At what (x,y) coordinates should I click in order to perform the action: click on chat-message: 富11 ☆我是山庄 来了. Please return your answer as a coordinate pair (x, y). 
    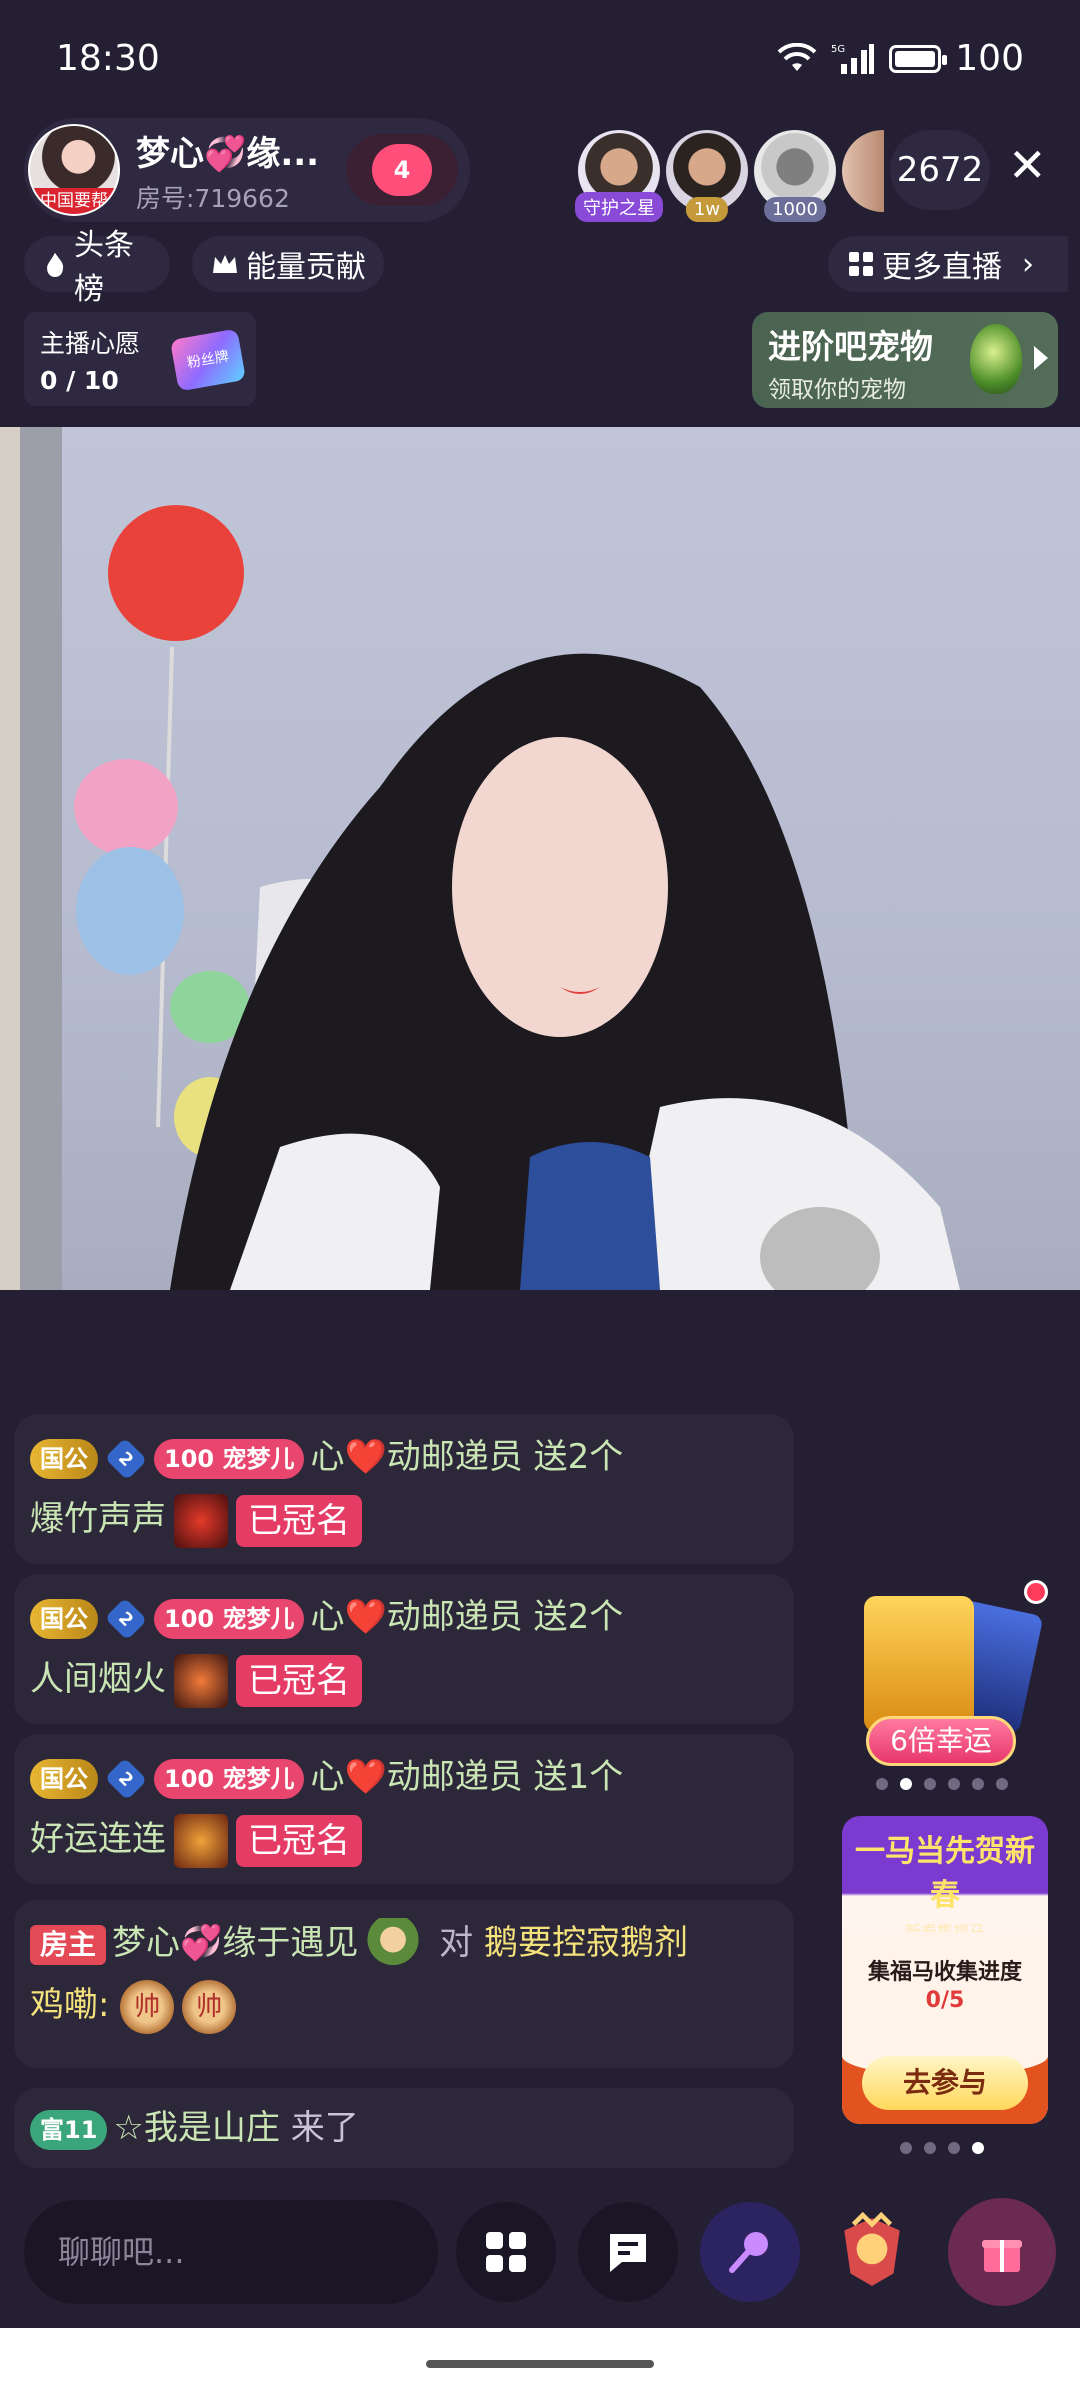
    Looking at the image, I should click on (404, 2128).